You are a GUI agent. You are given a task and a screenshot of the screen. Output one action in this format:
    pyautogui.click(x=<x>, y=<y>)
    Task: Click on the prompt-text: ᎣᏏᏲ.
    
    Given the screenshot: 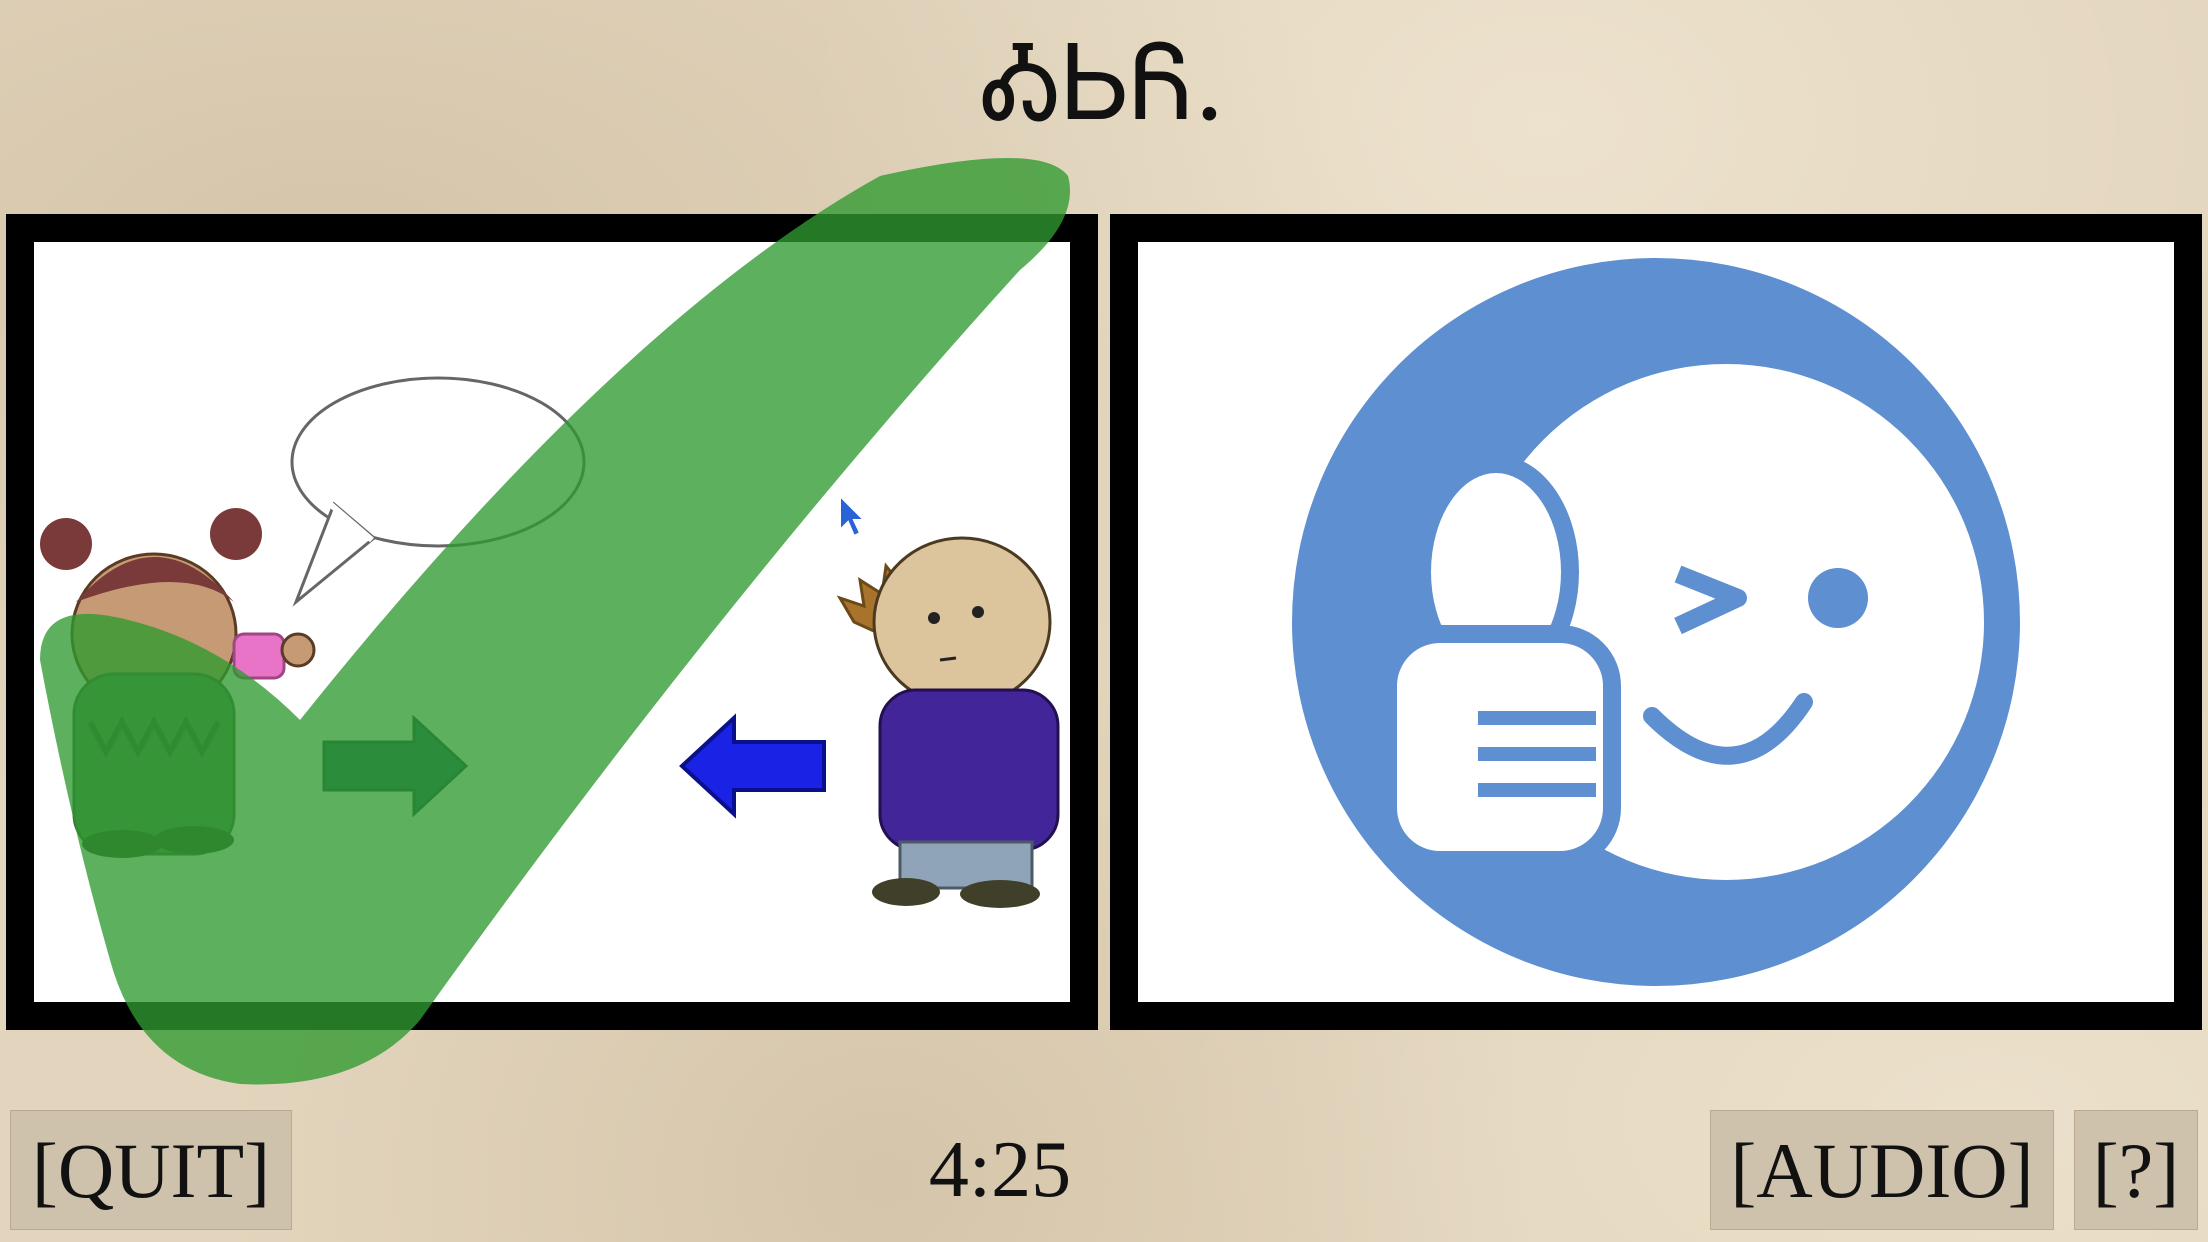 What is the action you would take?
    pyautogui.click(x=1104, y=83)
    